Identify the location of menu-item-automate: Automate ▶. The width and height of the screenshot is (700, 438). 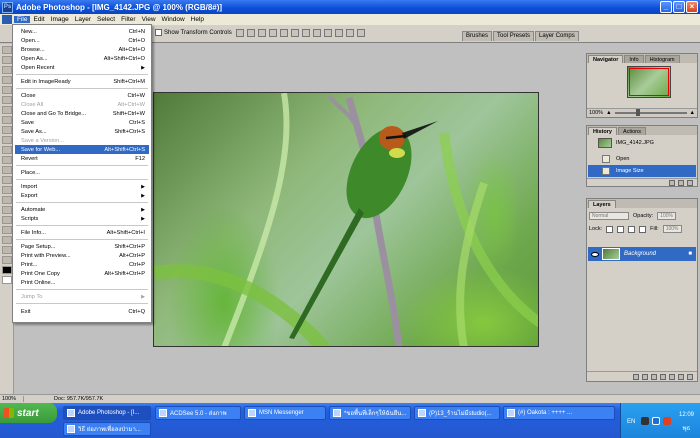
(82, 209).